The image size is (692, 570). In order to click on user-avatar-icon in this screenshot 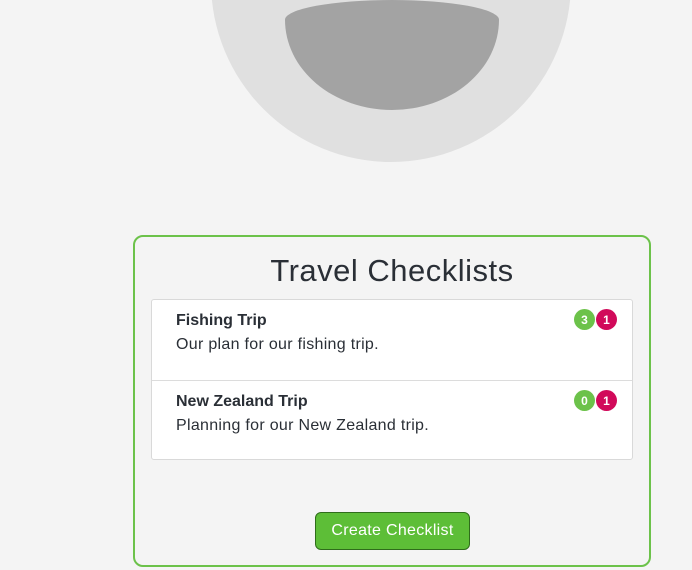, I will do `click(391, 81)`.